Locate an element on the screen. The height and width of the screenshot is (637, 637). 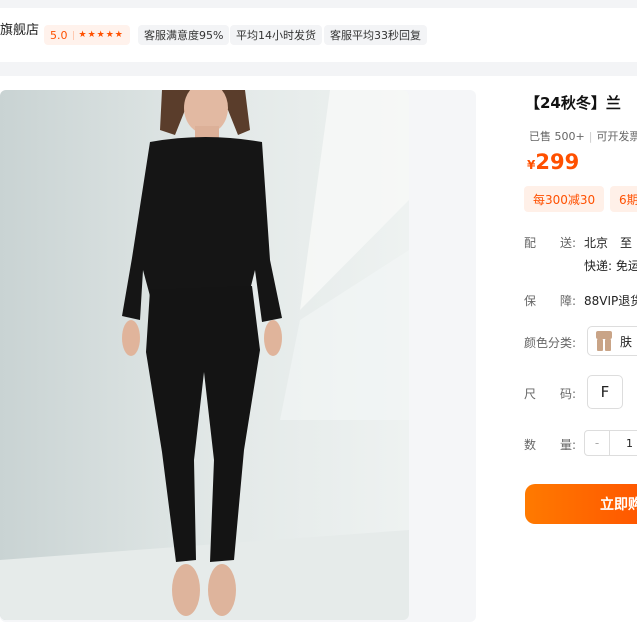
shop-name: 旗舰店 is located at coordinates (19, 28).